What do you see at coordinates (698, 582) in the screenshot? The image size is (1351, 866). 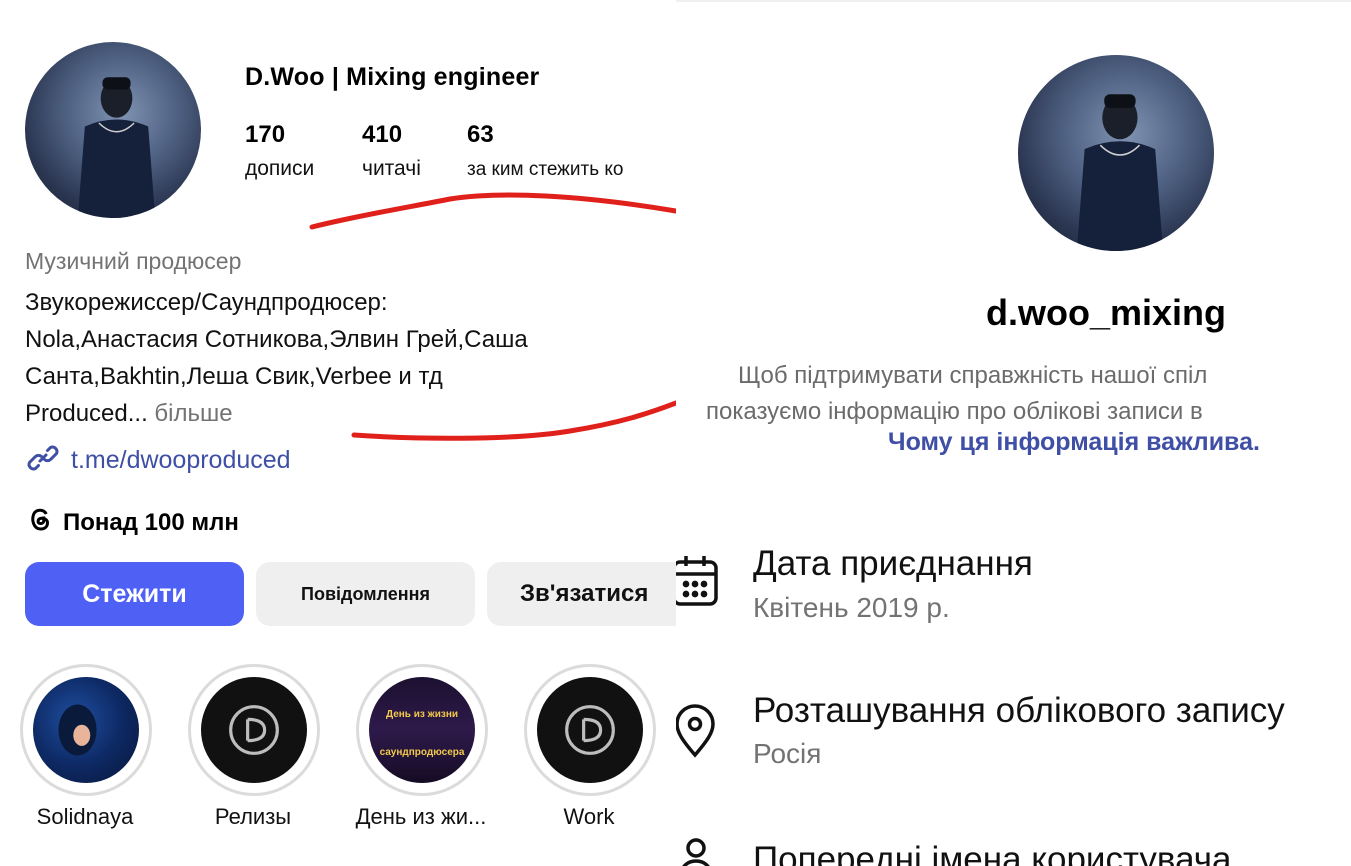 I see `calendar-icon` at bounding box center [698, 582].